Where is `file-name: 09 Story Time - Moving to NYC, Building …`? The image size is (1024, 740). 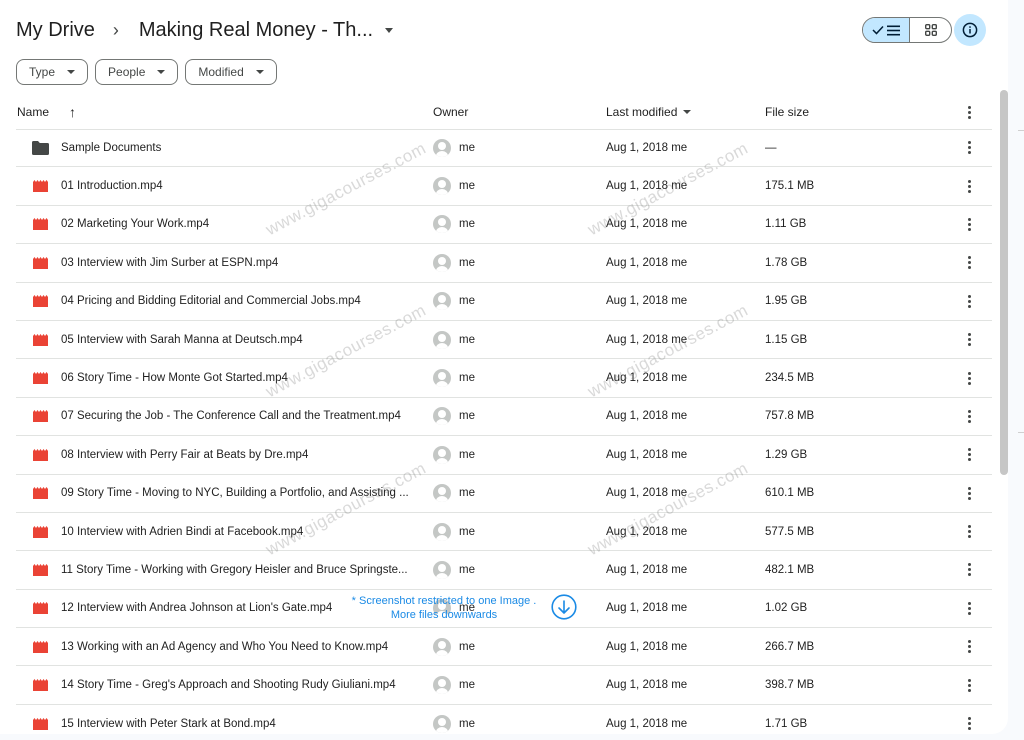 file-name: 09 Story Time - Moving to NYC, Building … is located at coordinates (240, 493).